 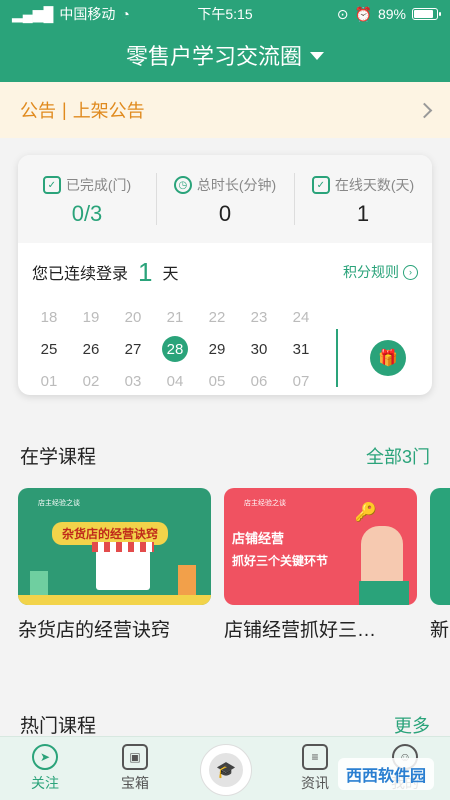 What do you see at coordinates (301, 349) in the screenshot?
I see `calendar-day: 31` at bounding box center [301, 349].